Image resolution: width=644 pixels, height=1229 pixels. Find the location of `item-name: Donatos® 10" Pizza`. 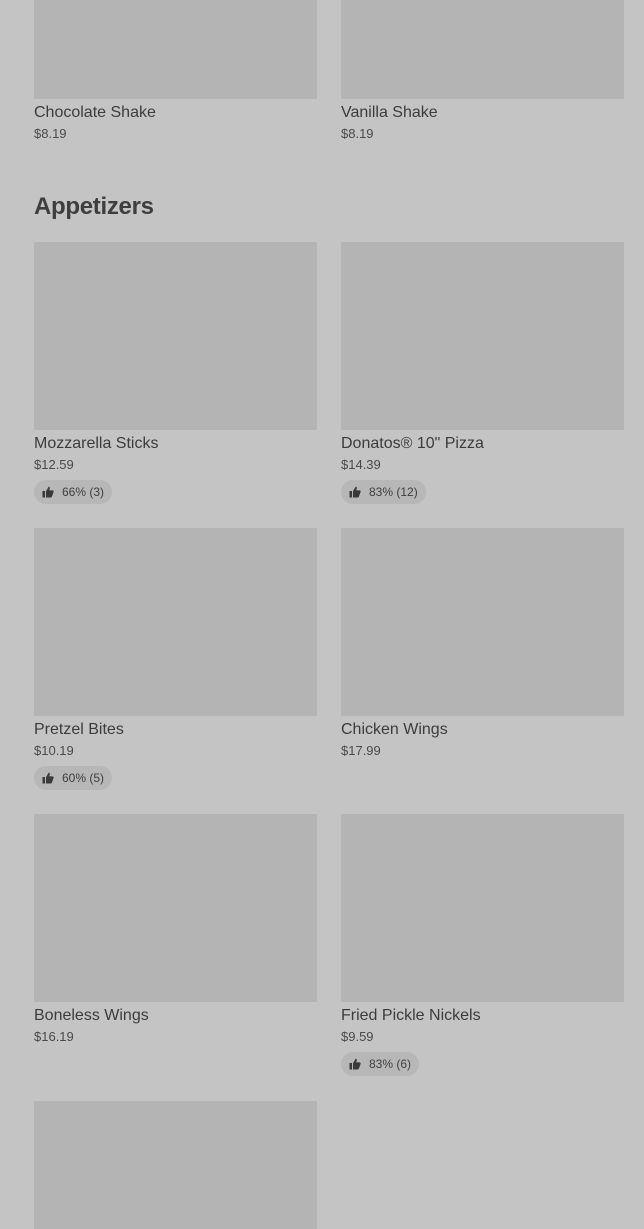

item-name: Donatos® 10" Pizza is located at coordinates (412, 443).